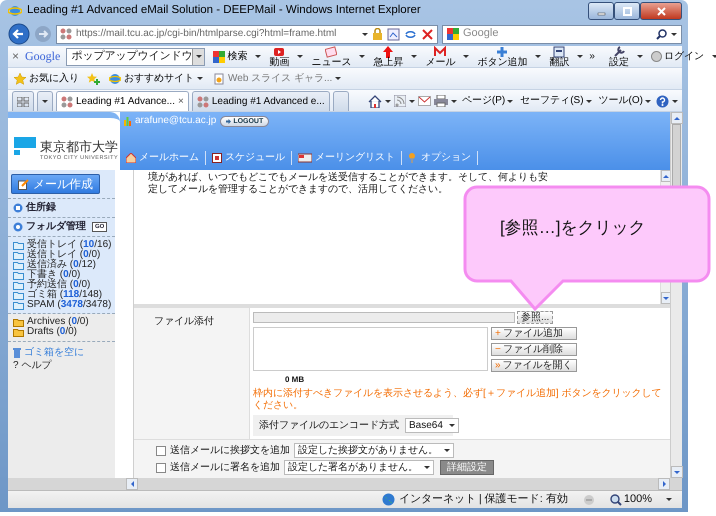 This screenshot has width=716, height=516. What do you see at coordinates (298, 190) in the screenshot?
I see `message-text: 定してメールを管理することができますので、活用してください。` at bounding box center [298, 190].